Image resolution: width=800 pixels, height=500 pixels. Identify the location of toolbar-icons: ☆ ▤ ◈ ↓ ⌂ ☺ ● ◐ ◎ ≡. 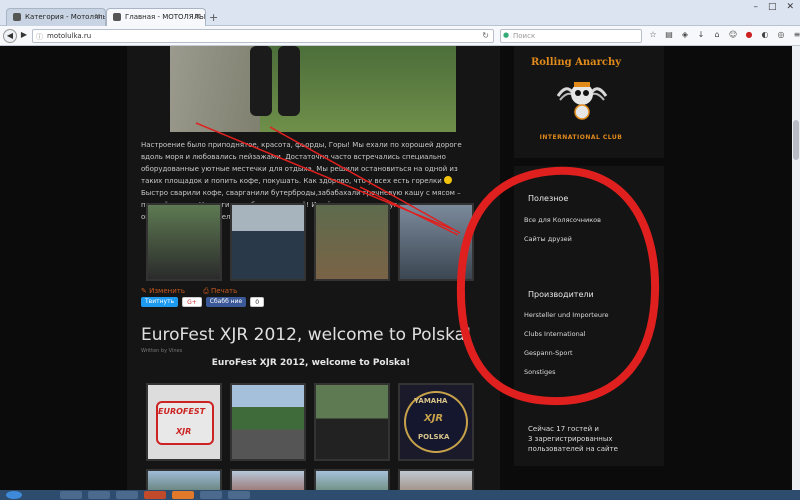
(724, 34).